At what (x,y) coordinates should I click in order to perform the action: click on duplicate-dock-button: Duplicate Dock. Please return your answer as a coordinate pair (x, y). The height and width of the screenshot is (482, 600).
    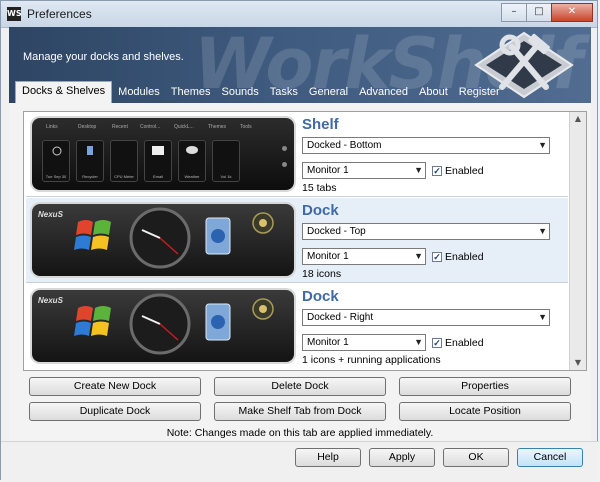
    Looking at the image, I should click on (115, 411).